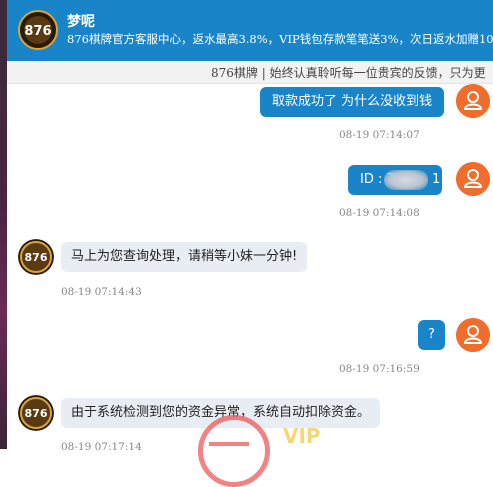 The height and width of the screenshot is (487, 493). Describe the element at coordinates (3, 224) in the screenshot. I see `desktop-edge` at that location.